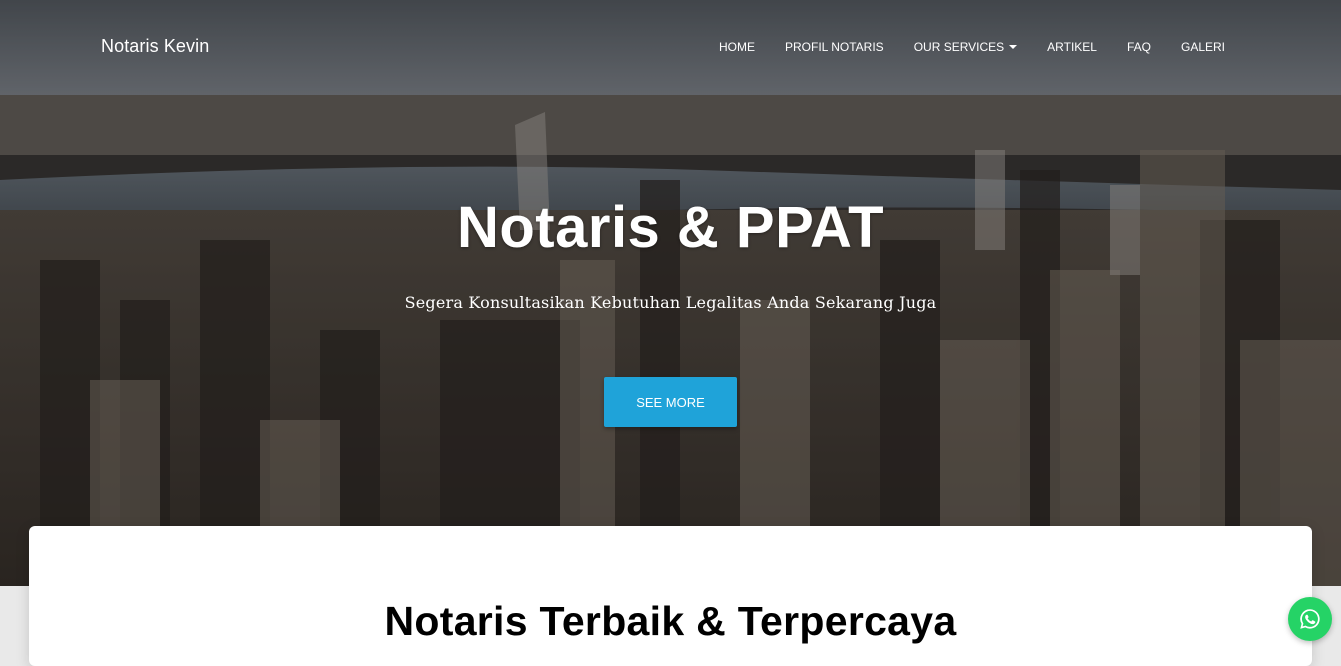 This screenshot has height=666, width=1341. I want to click on brand-logo-text: Notaris Kevin, so click(155, 46).